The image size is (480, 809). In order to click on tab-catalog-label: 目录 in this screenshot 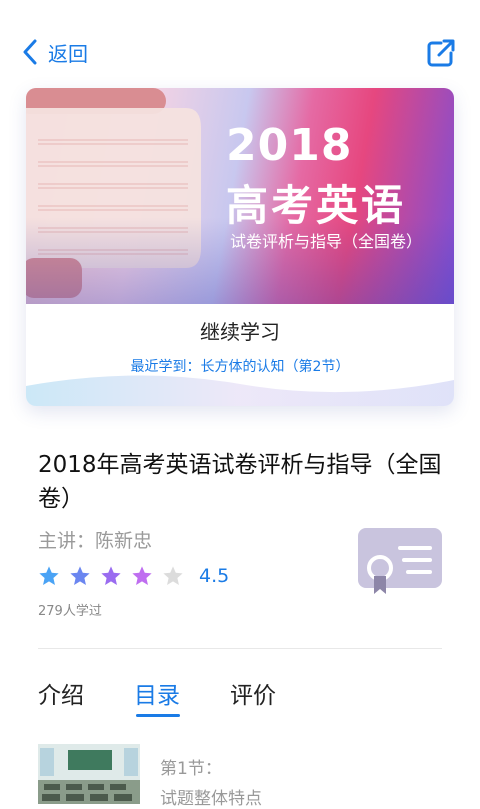, I will do `click(157, 696)`.